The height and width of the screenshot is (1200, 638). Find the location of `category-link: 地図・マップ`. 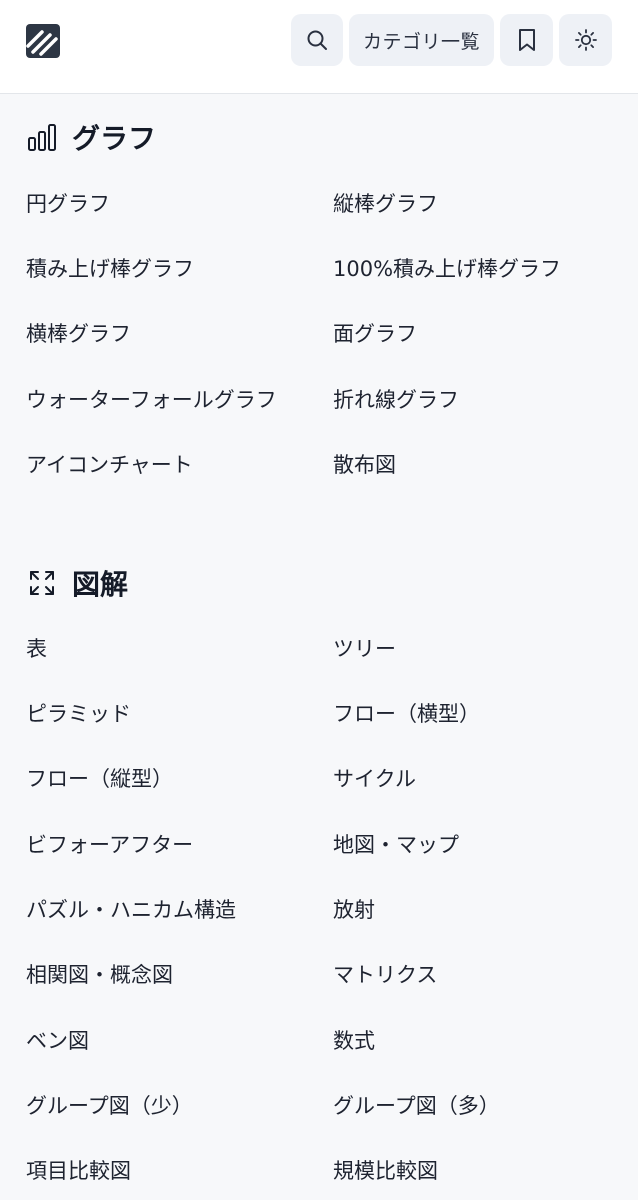

category-link: 地図・マップ is located at coordinates (396, 845).